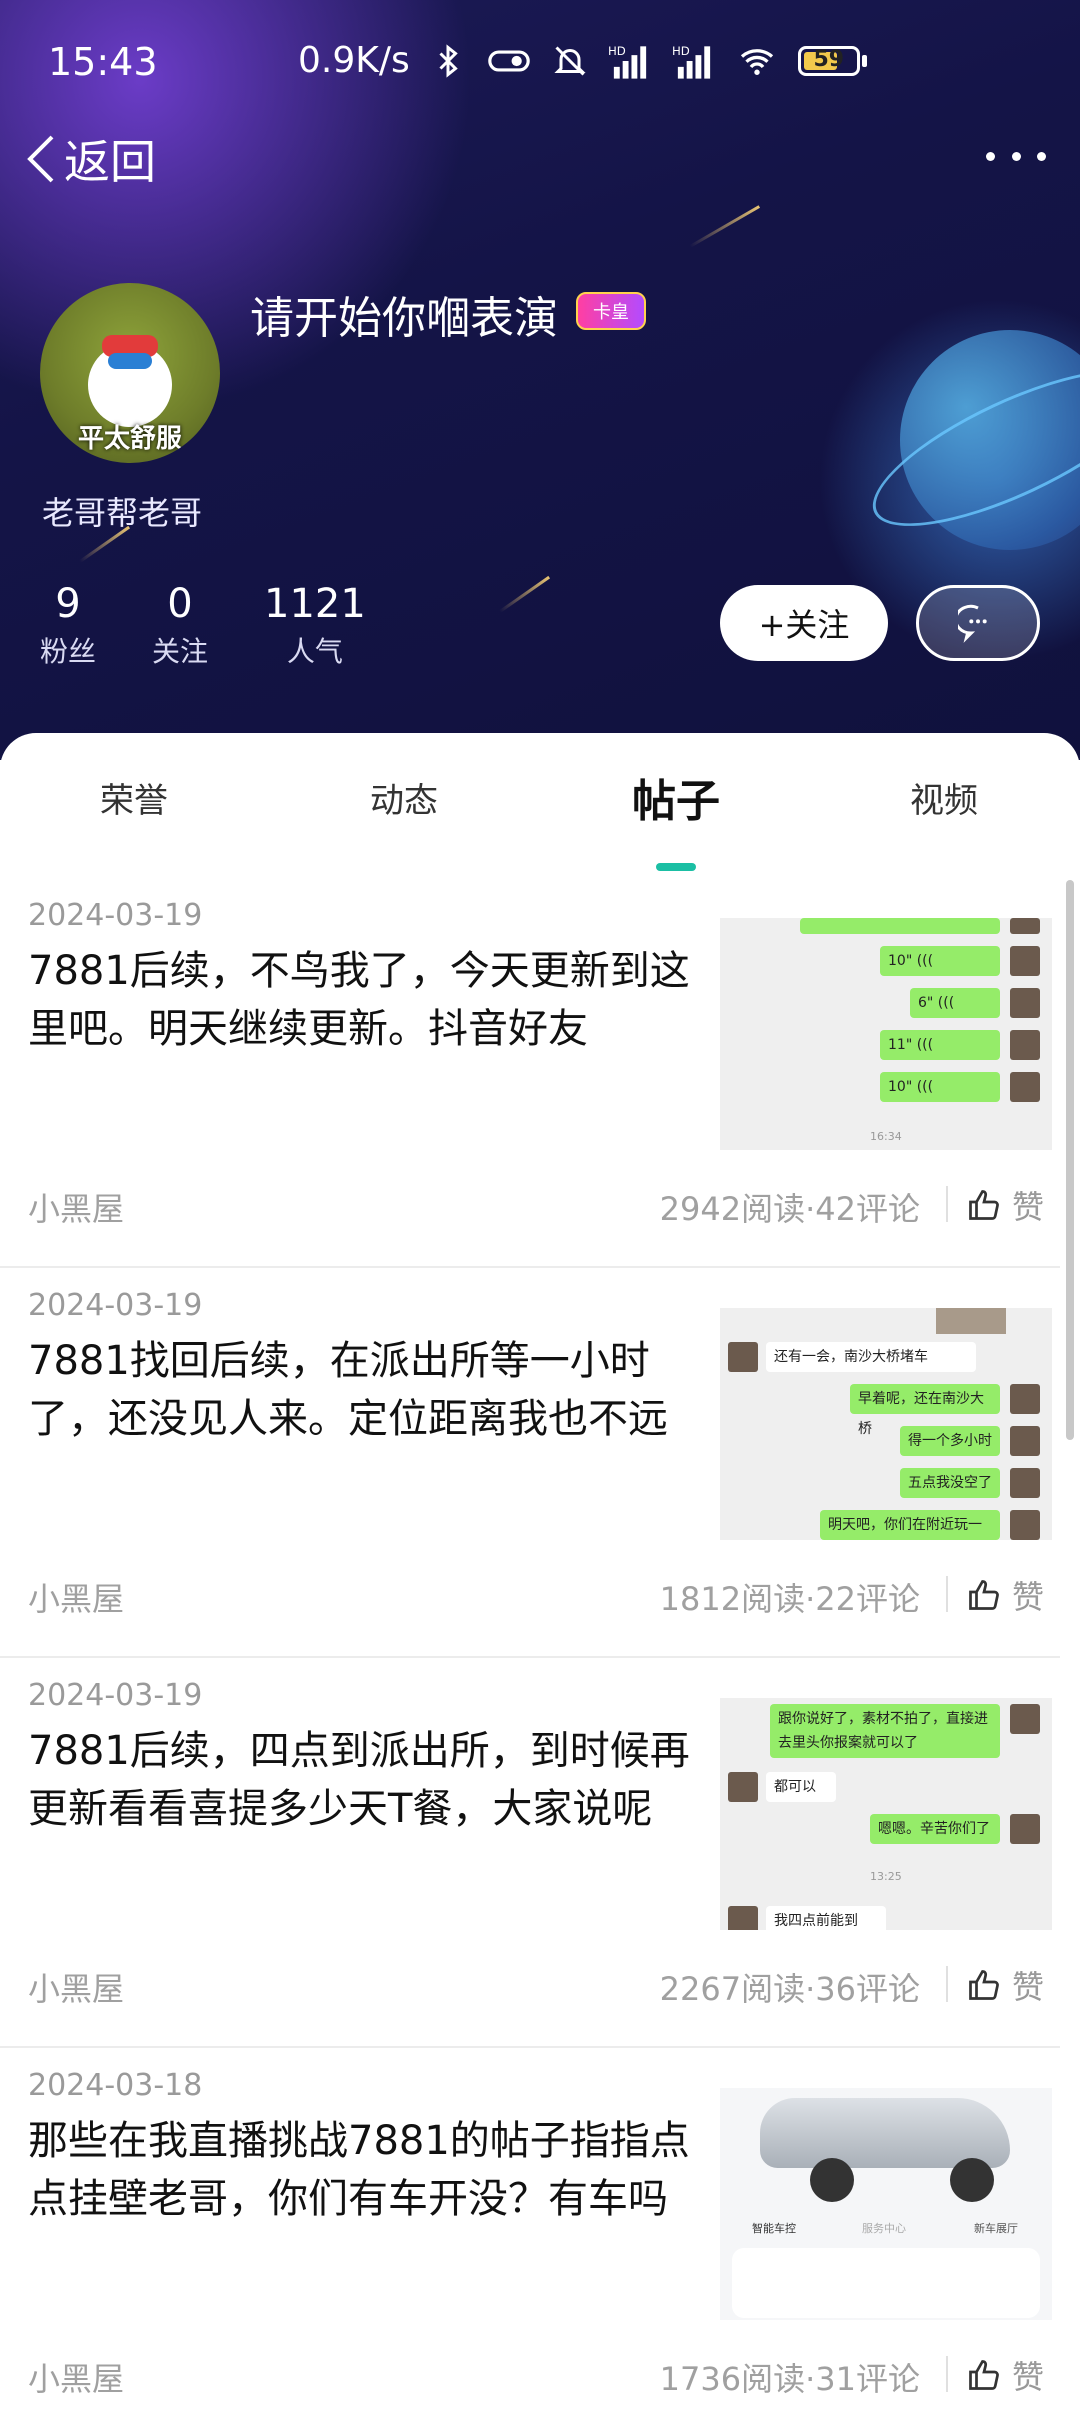  What do you see at coordinates (789, 1209) in the screenshot?
I see `post-stats: 2942阅读·42评论` at bounding box center [789, 1209].